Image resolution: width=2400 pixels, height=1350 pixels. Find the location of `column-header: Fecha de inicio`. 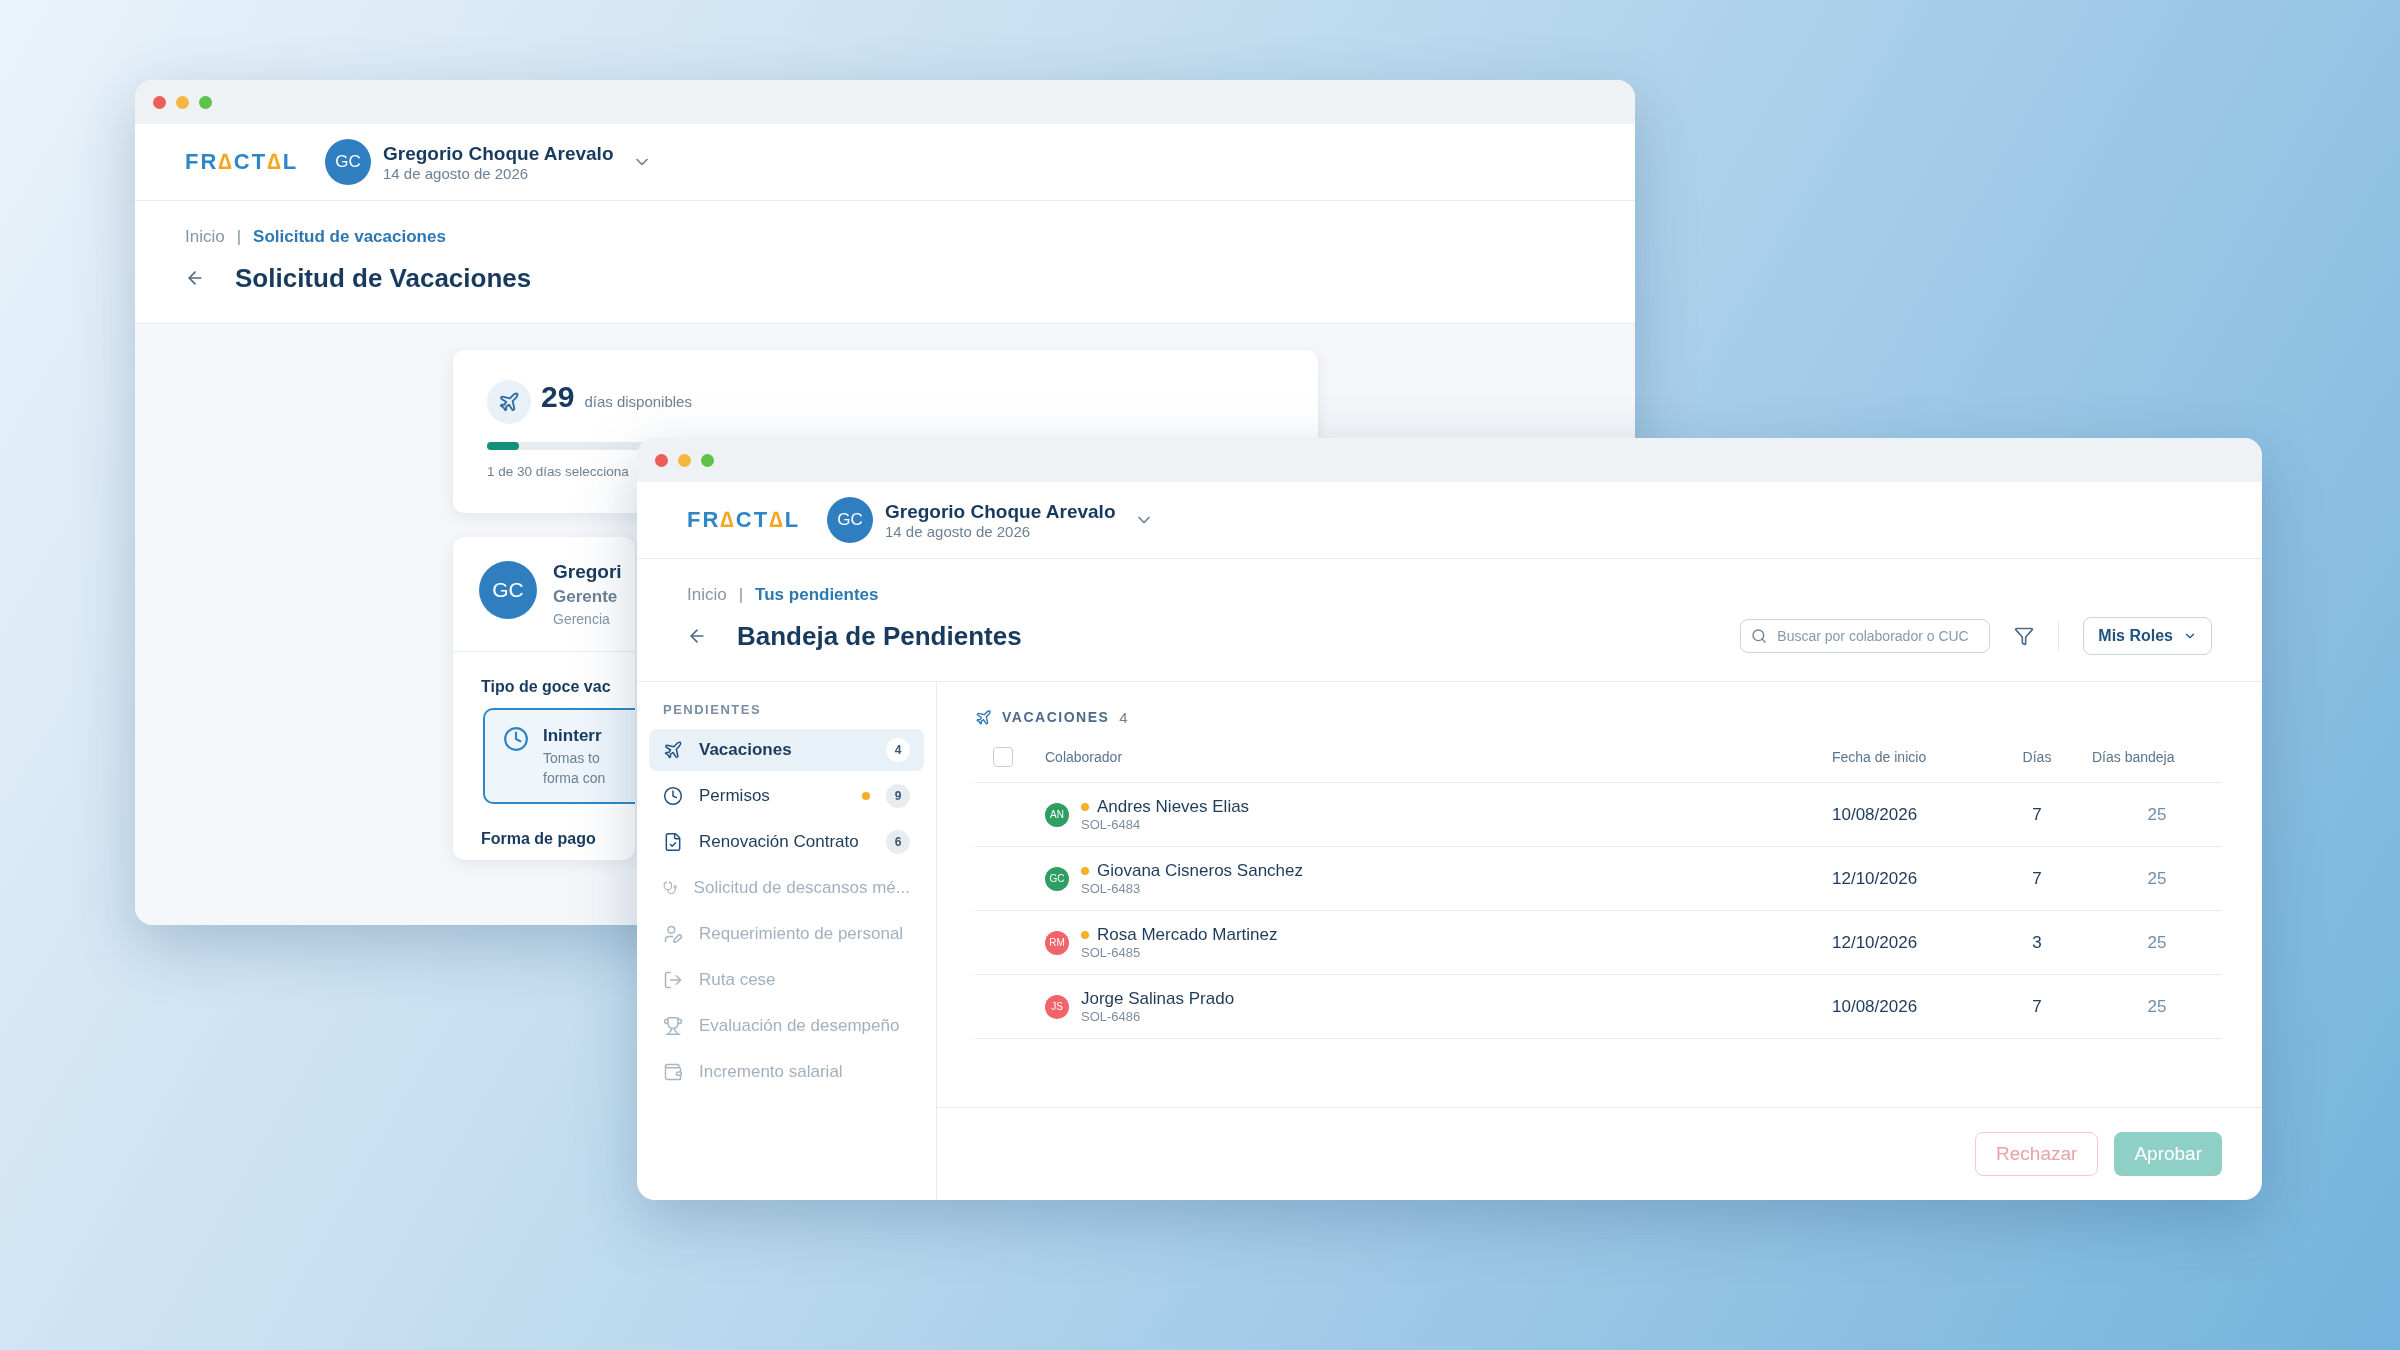

column-header: Fecha de inicio is located at coordinates (1880, 757).